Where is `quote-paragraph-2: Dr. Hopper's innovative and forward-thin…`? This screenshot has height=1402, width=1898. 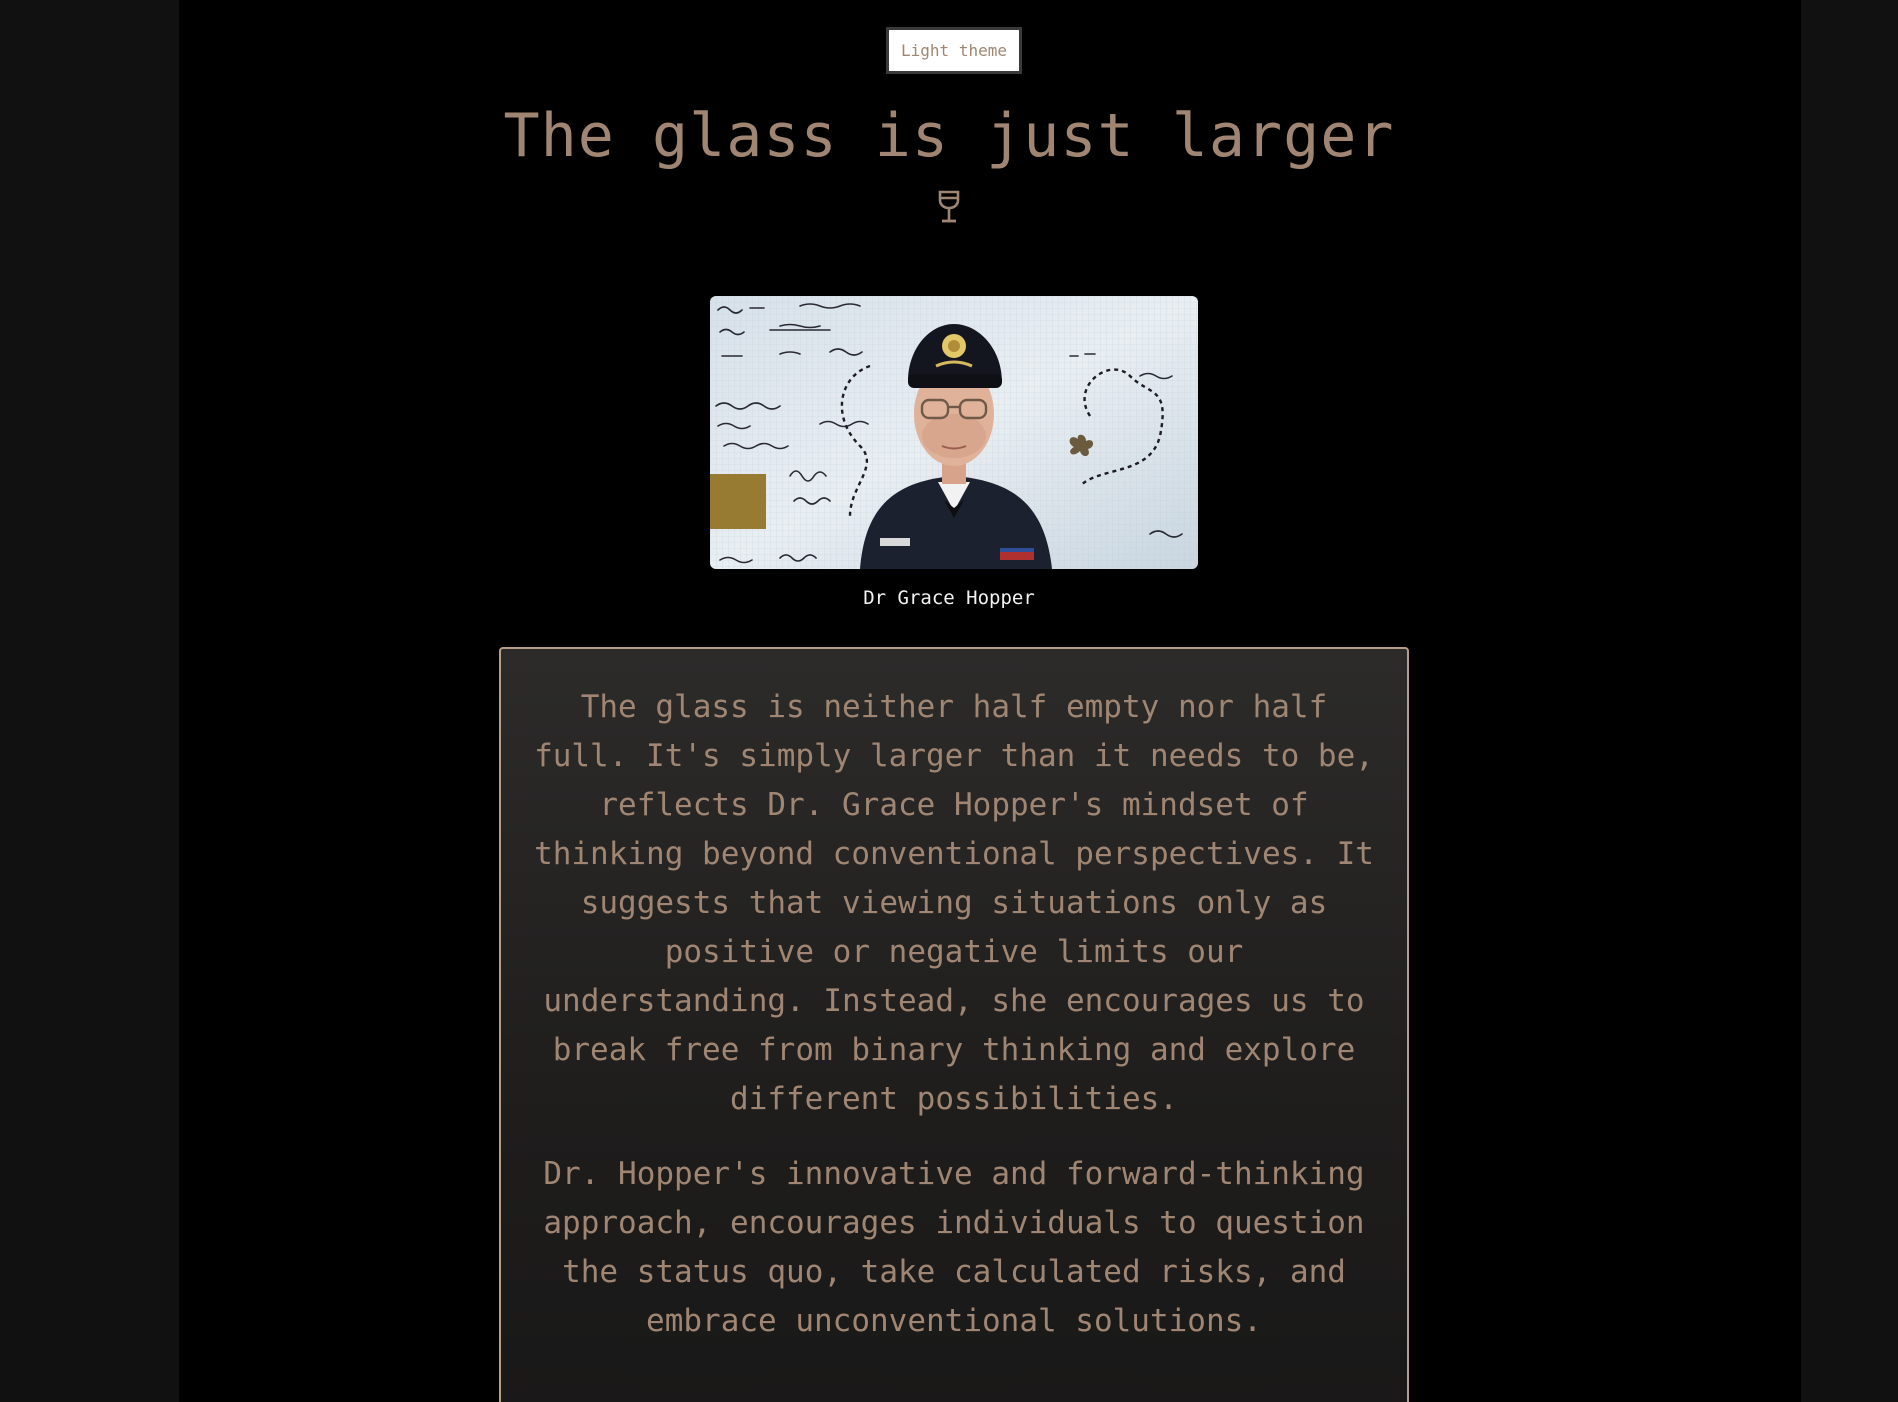 quote-paragraph-2: Dr. Hopper's innovative and forward-thin… is located at coordinates (954, 1247).